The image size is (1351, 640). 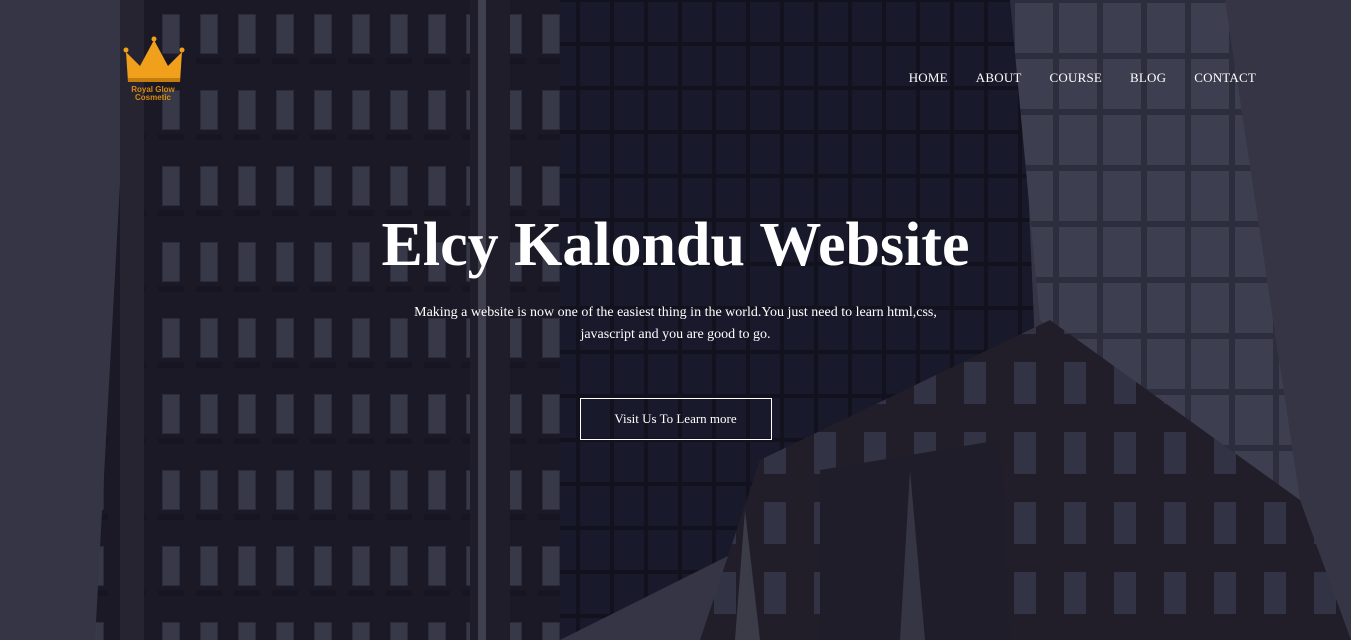 What do you see at coordinates (1225, 78) in the screenshot?
I see `nav-contact-link: CONTACT` at bounding box center [1225, 78].